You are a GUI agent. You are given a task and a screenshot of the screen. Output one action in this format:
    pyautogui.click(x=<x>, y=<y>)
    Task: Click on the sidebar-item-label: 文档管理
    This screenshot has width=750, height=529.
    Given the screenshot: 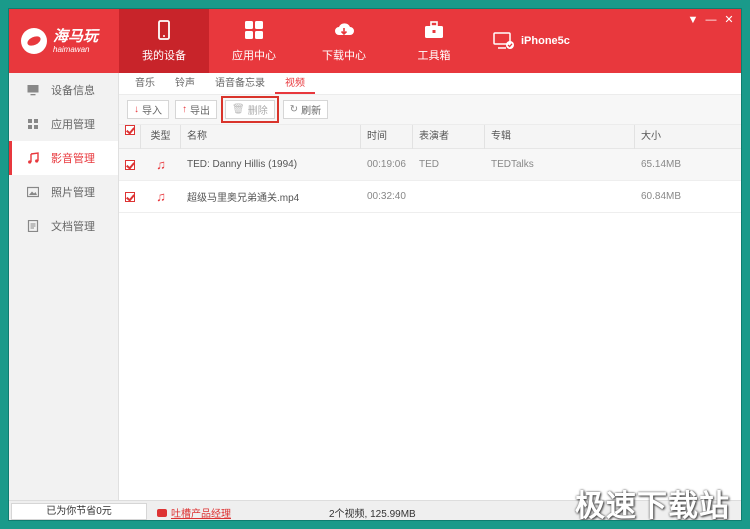 What is the action you would take?
    pyautogui.click(x=73, y=227)
    